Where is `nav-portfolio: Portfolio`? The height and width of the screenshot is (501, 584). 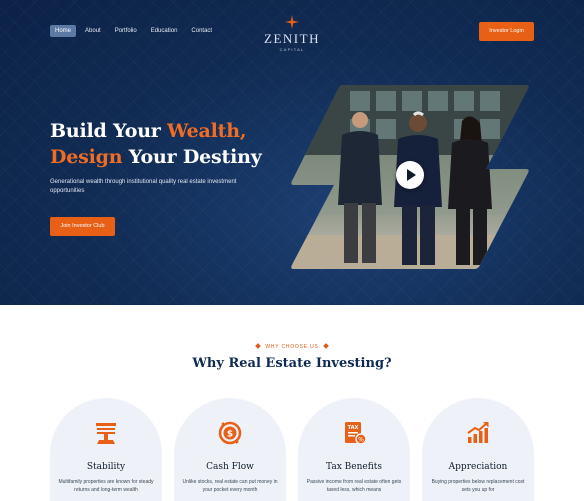
nav-portfolio: Portfolio is located at coordinates (126, 31).